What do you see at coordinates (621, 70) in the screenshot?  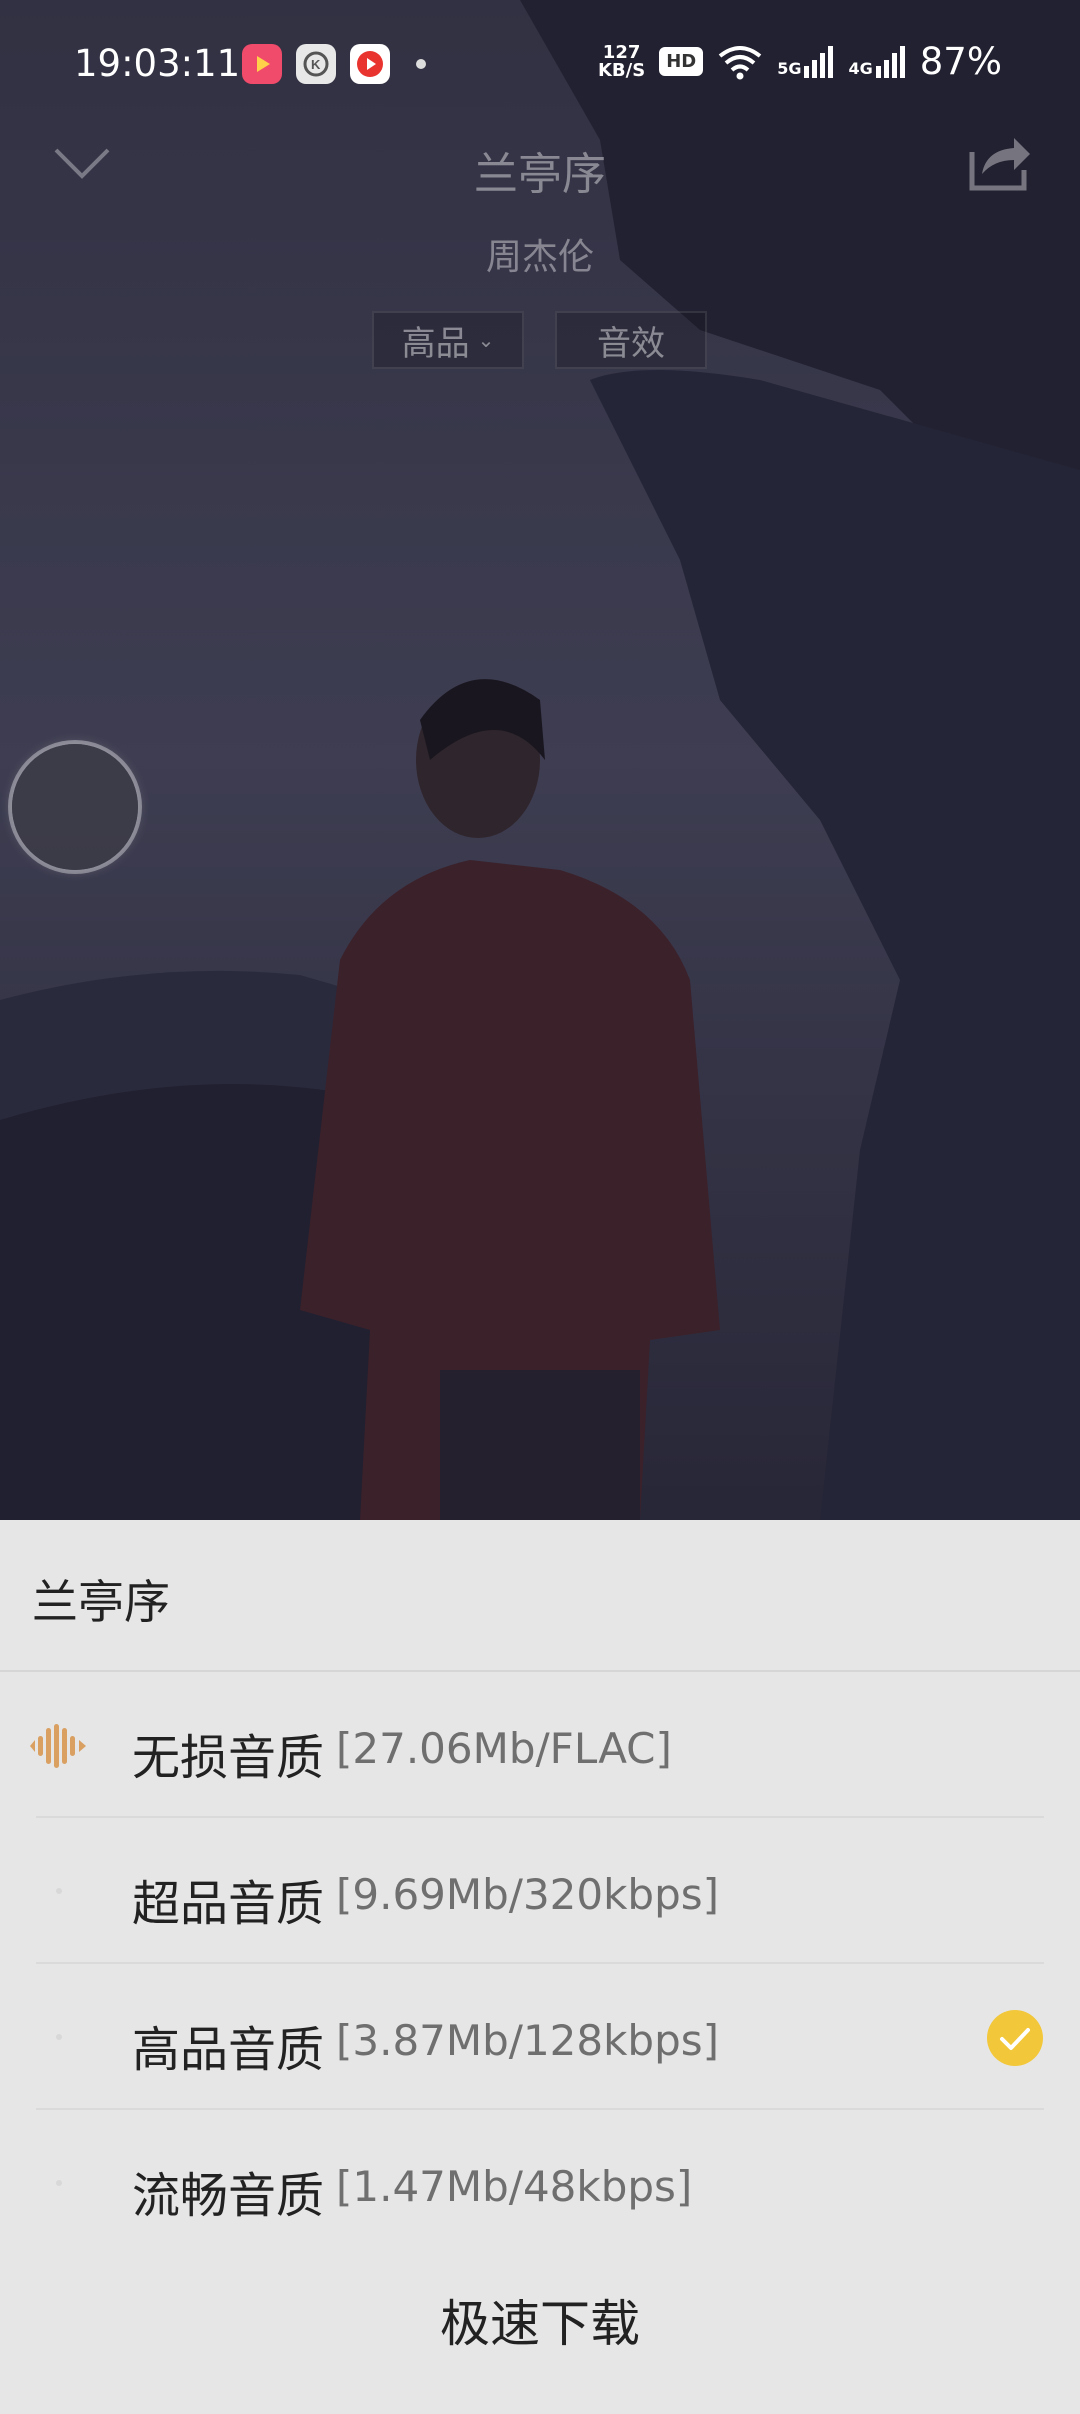 I see `net-speed-unit: KB/S` at bounding box center [621, 70].